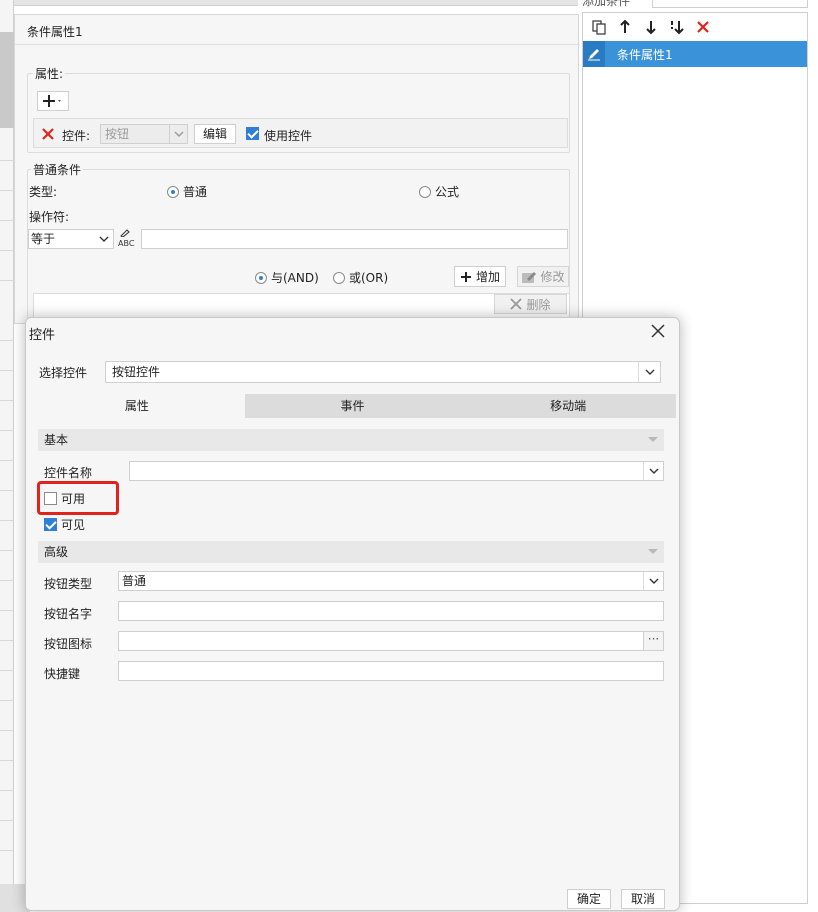  I want to click on edit-button: 编辑, so click(215, 134).